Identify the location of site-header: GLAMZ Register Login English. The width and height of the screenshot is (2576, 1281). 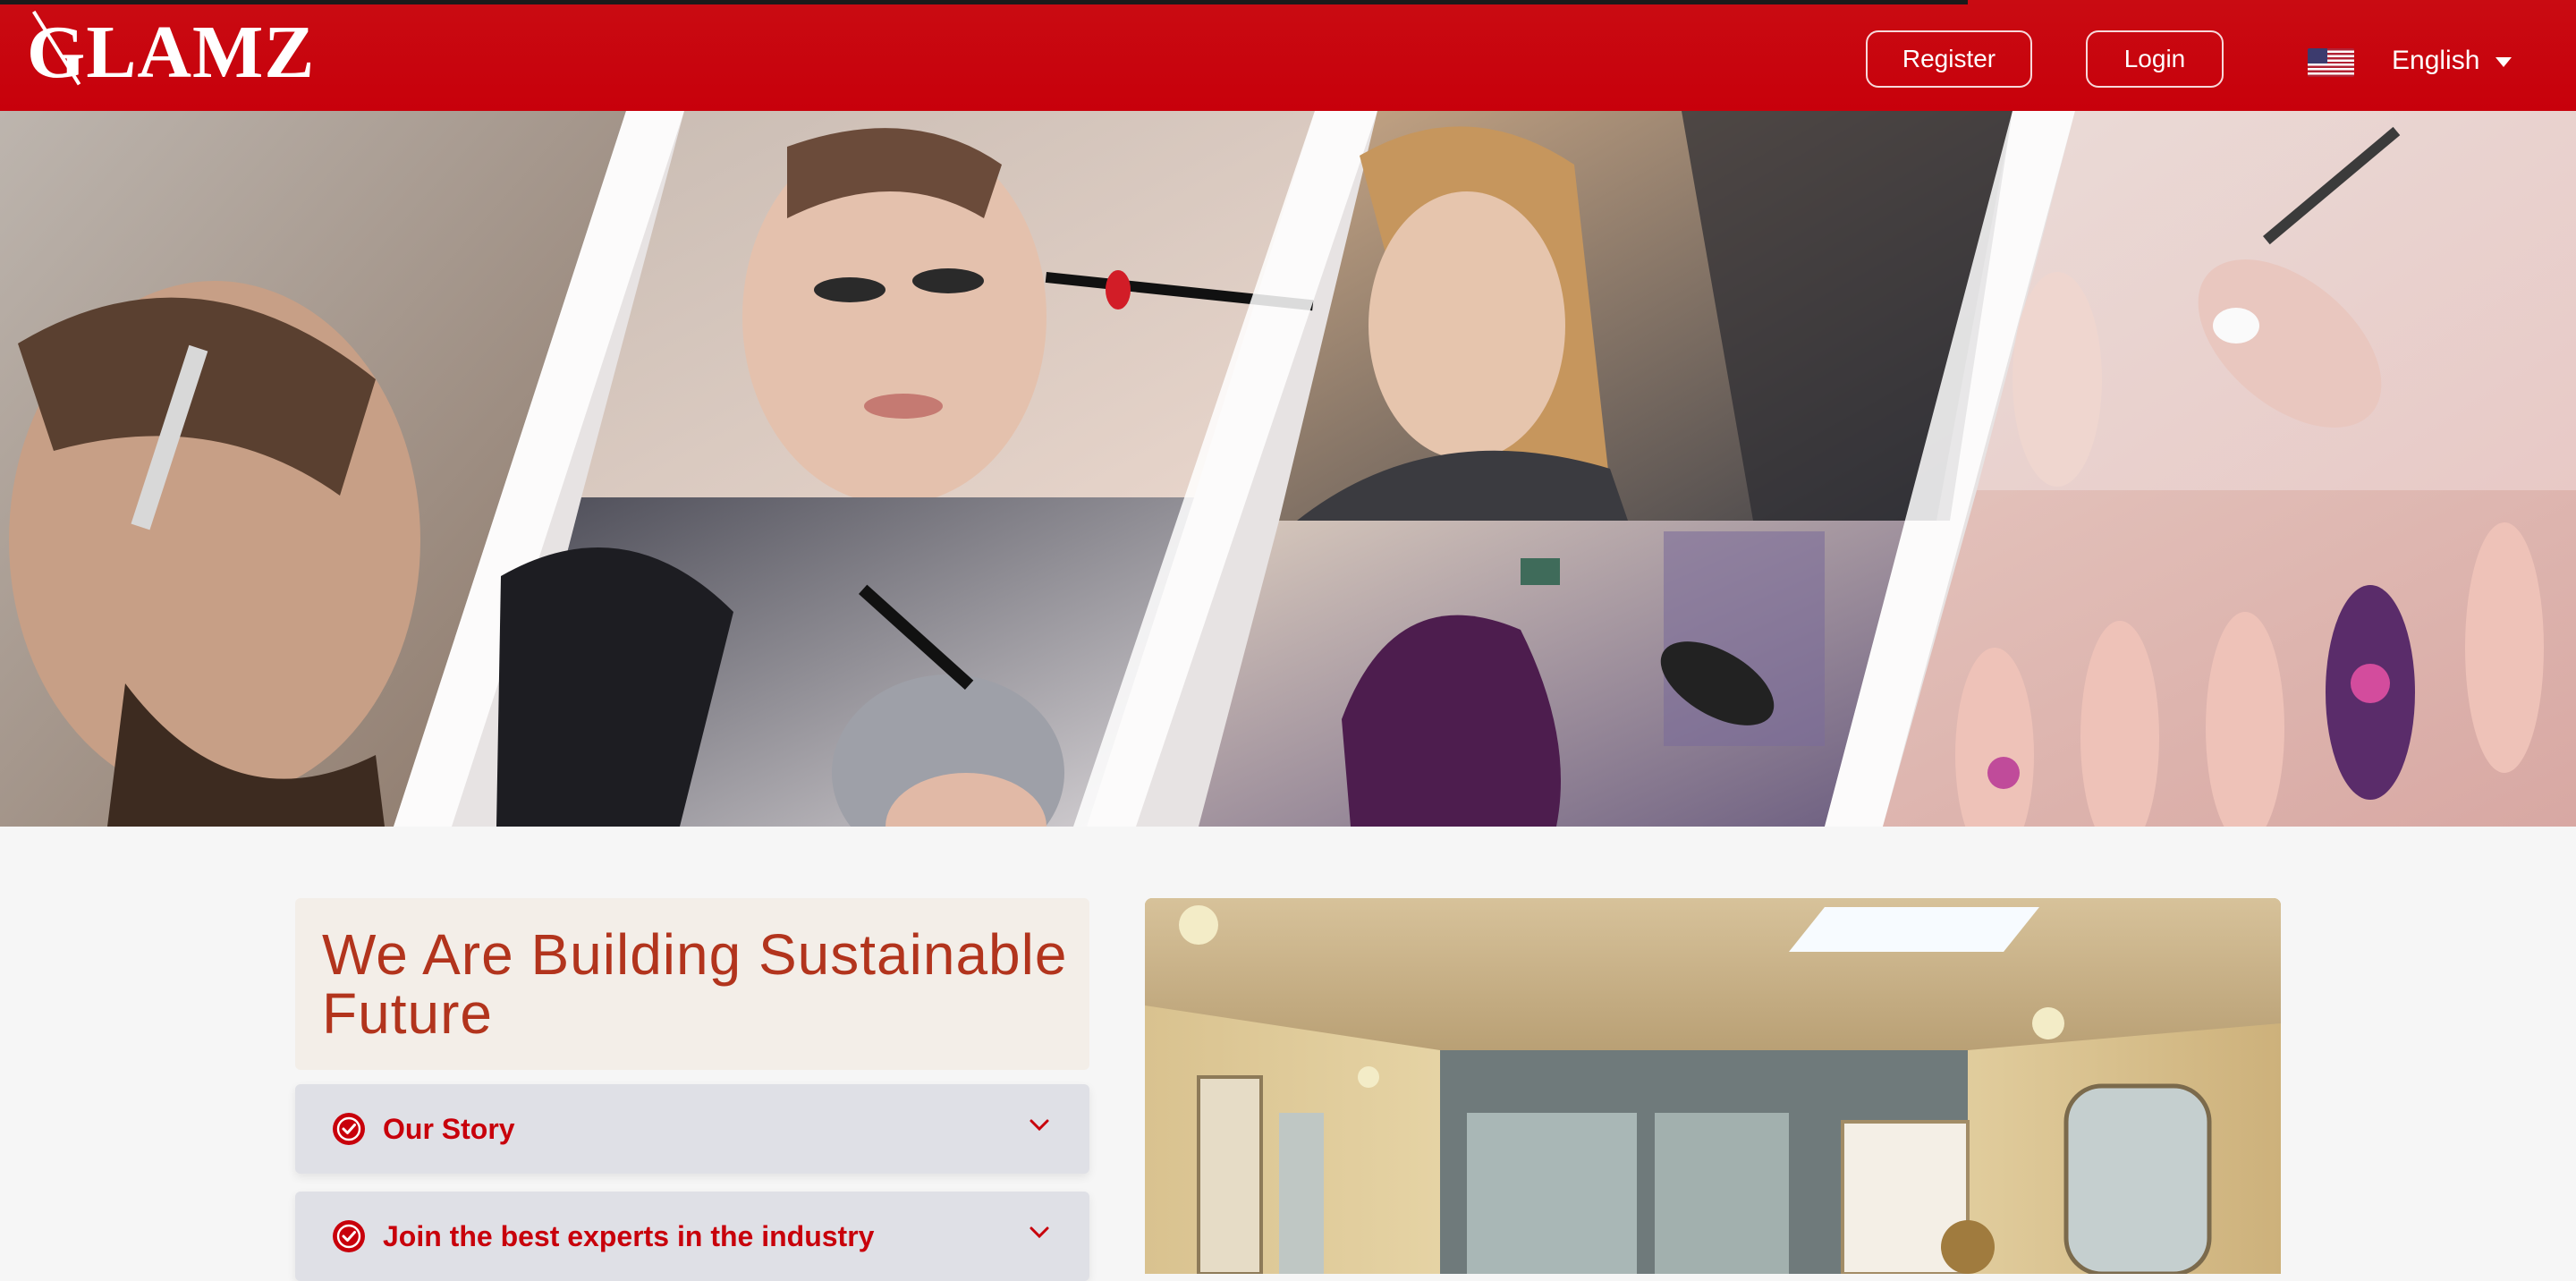
(1288, 55).